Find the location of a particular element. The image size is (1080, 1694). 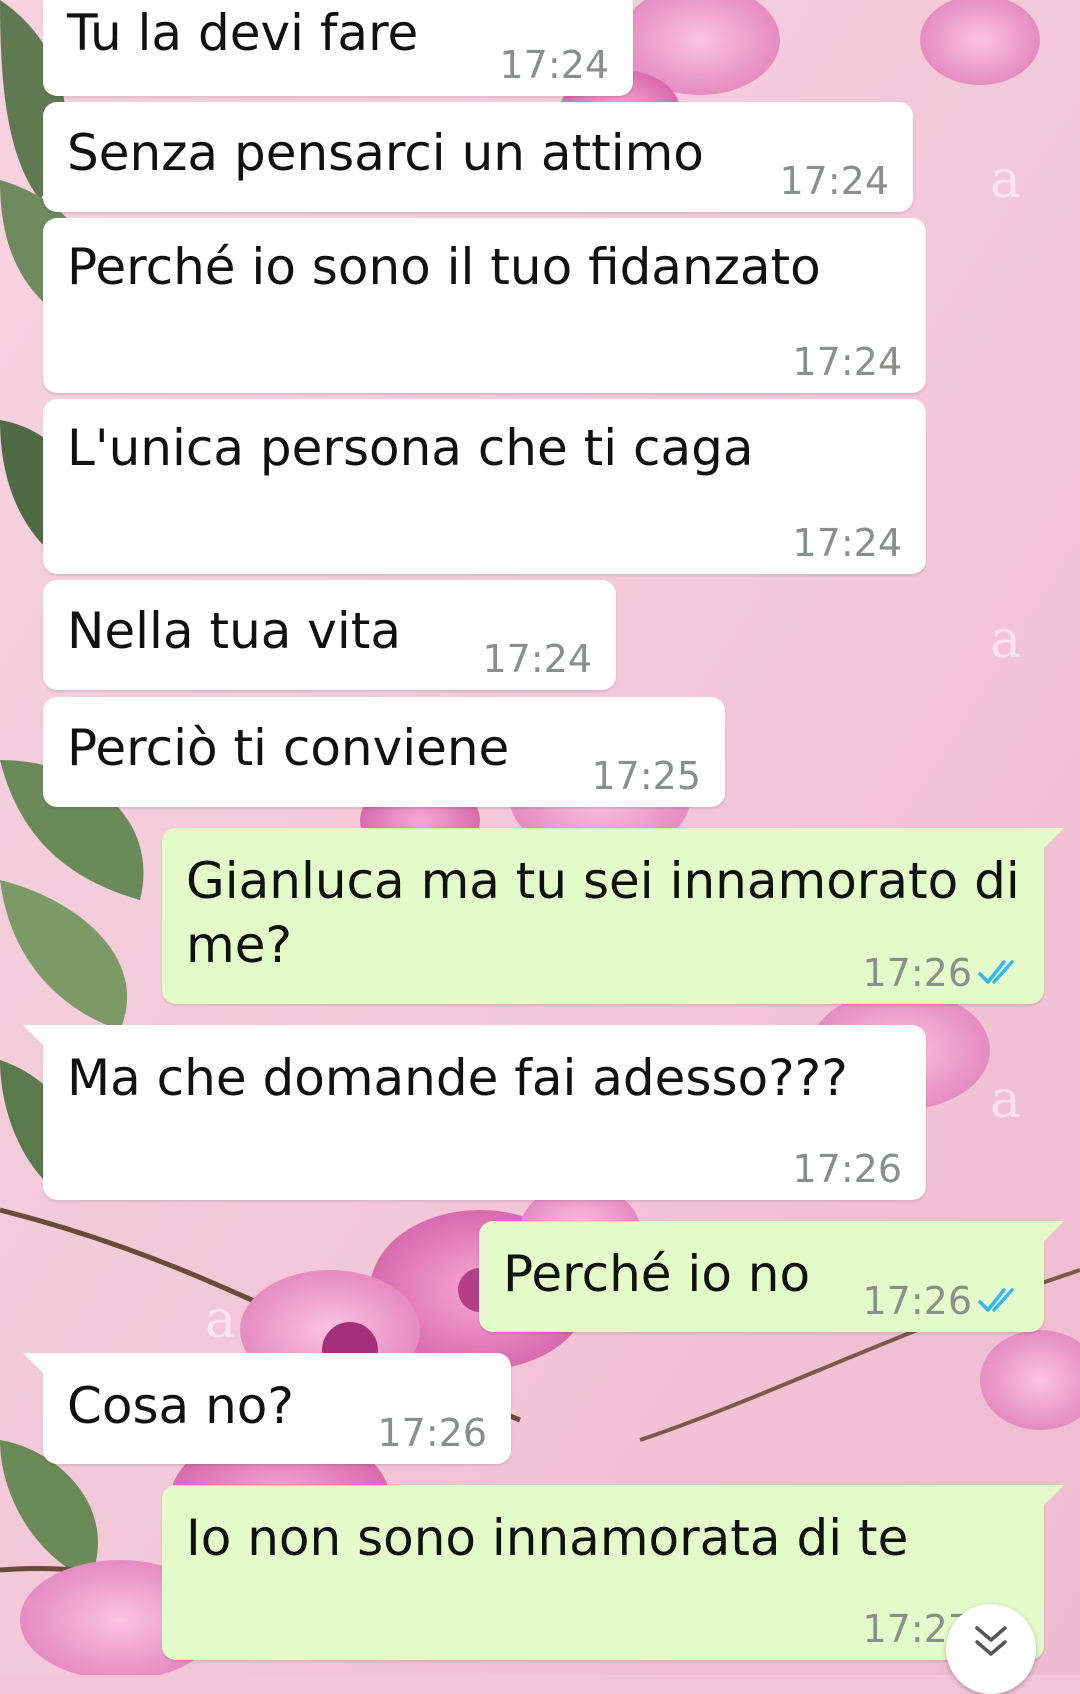

incoming-message: Cosa no? 17:26 is located at coordinates (267, 1408).